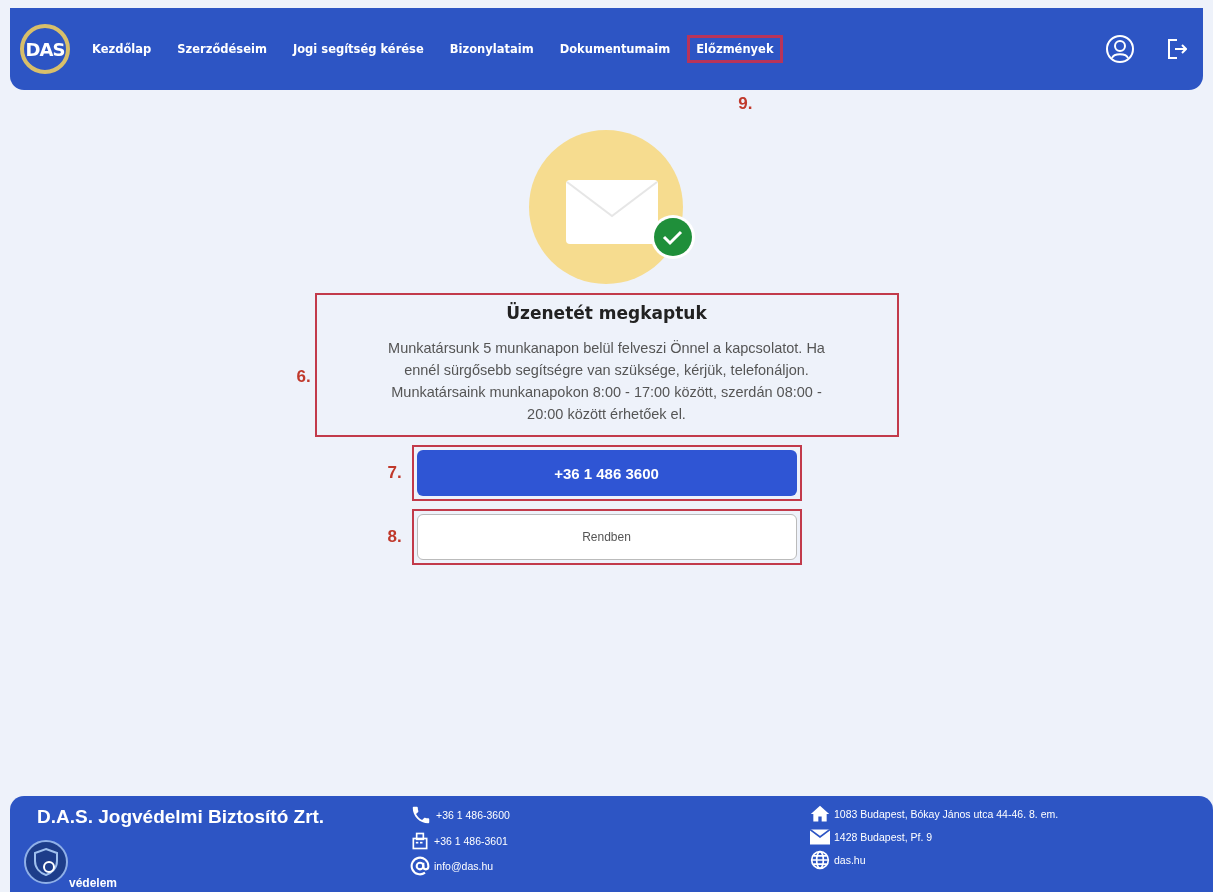 The image size is (1213, 892). Describe the element at coordinates (421, 815) in the screenshot. I see `phone-icon` at that location.